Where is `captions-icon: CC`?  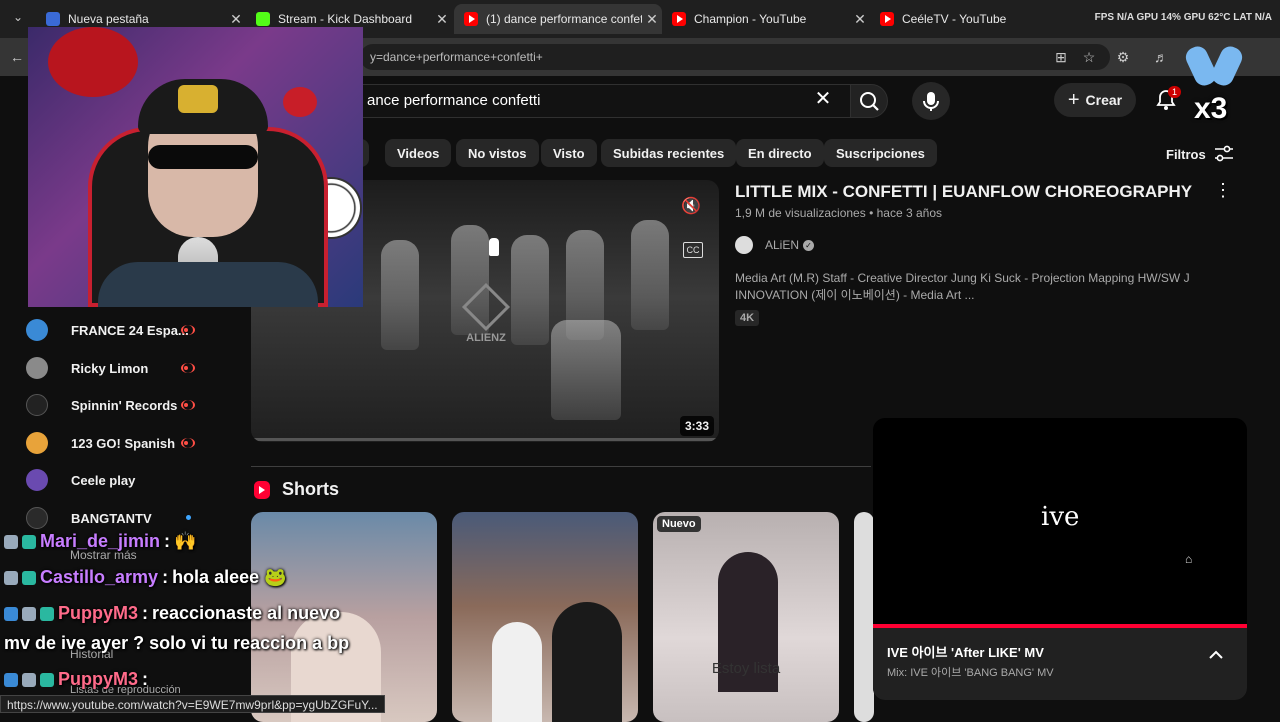 captions-icon: CC is located at coordinates (693, 250).